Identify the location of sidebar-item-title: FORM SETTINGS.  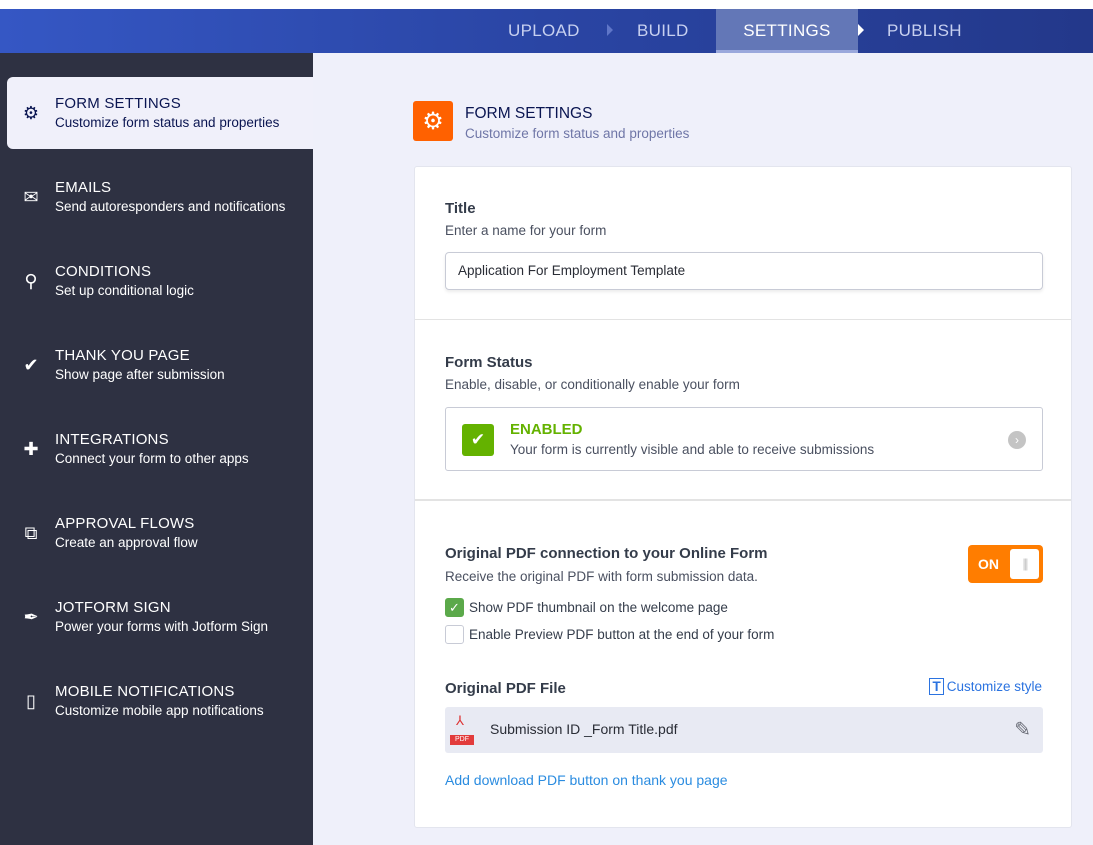
(118, 103).